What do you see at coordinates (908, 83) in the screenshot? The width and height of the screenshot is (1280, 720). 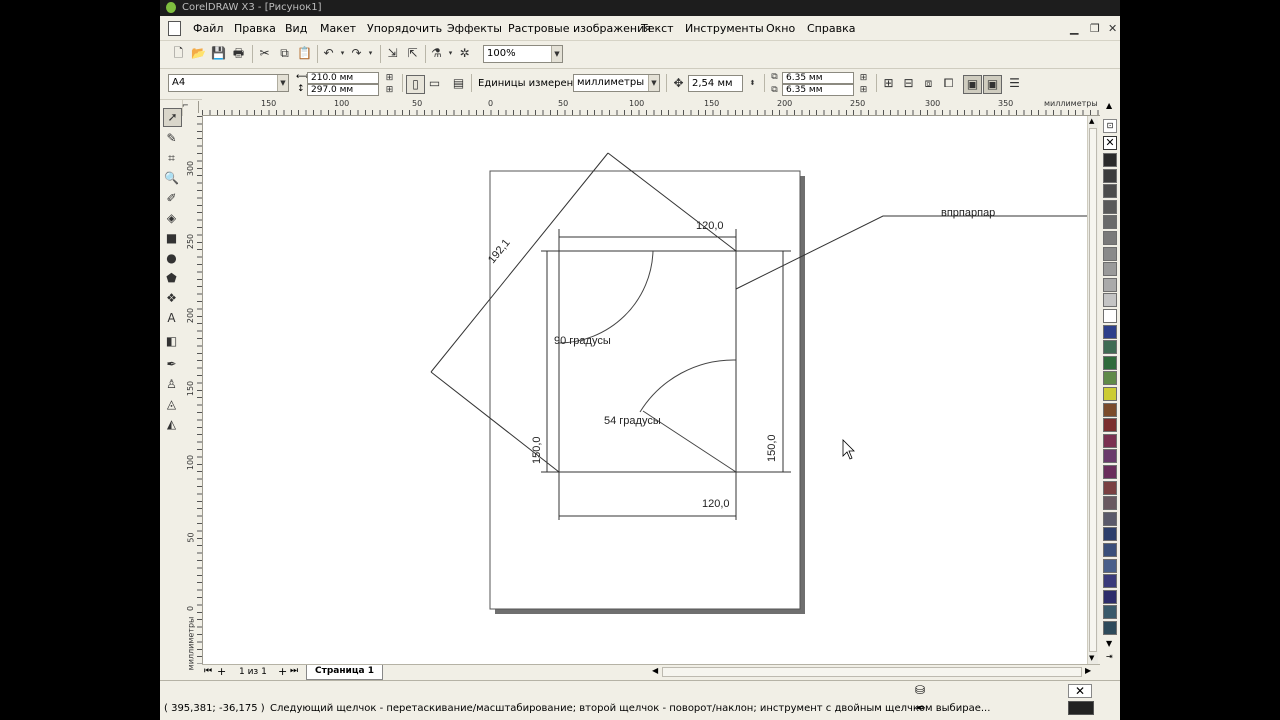 I see `snap-to-guidelines-icon: ⊟` at bounding box center [908, 83].